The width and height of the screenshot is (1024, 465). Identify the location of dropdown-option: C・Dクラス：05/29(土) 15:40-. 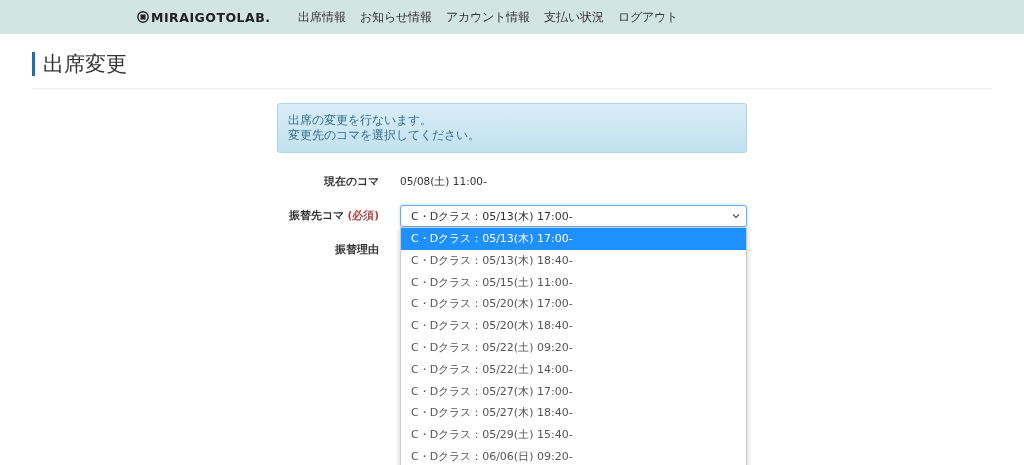
(573, 435).